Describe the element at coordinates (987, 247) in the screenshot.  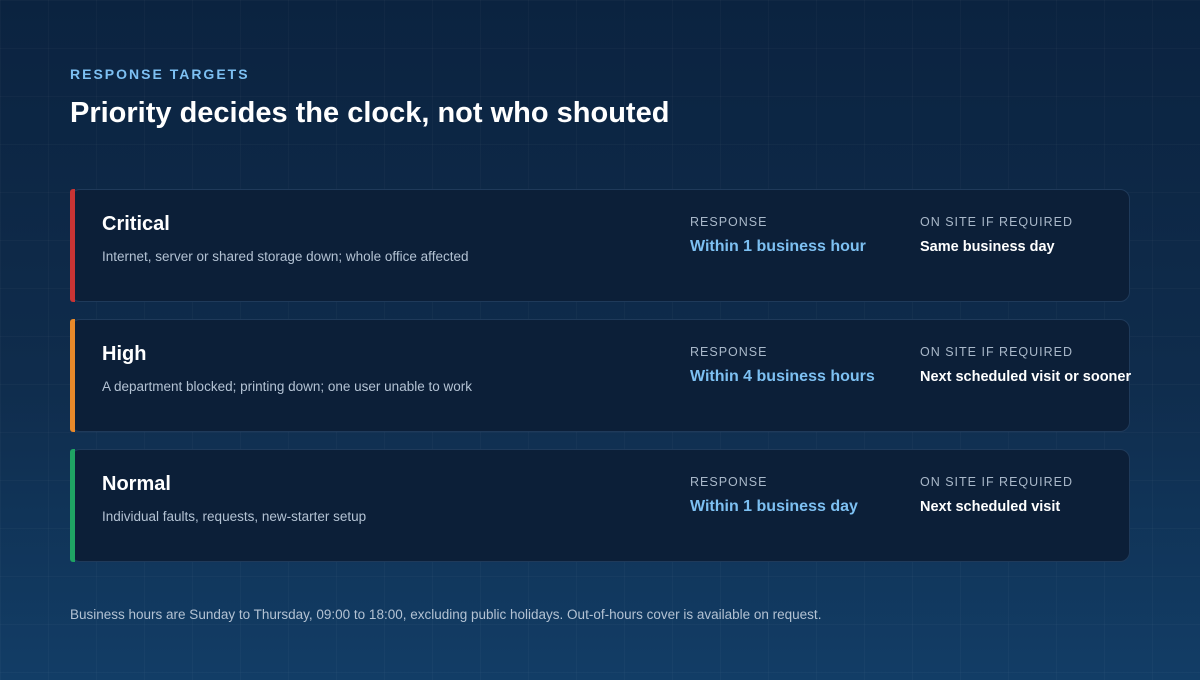
I see `onsite-value: Same business day` at that location.